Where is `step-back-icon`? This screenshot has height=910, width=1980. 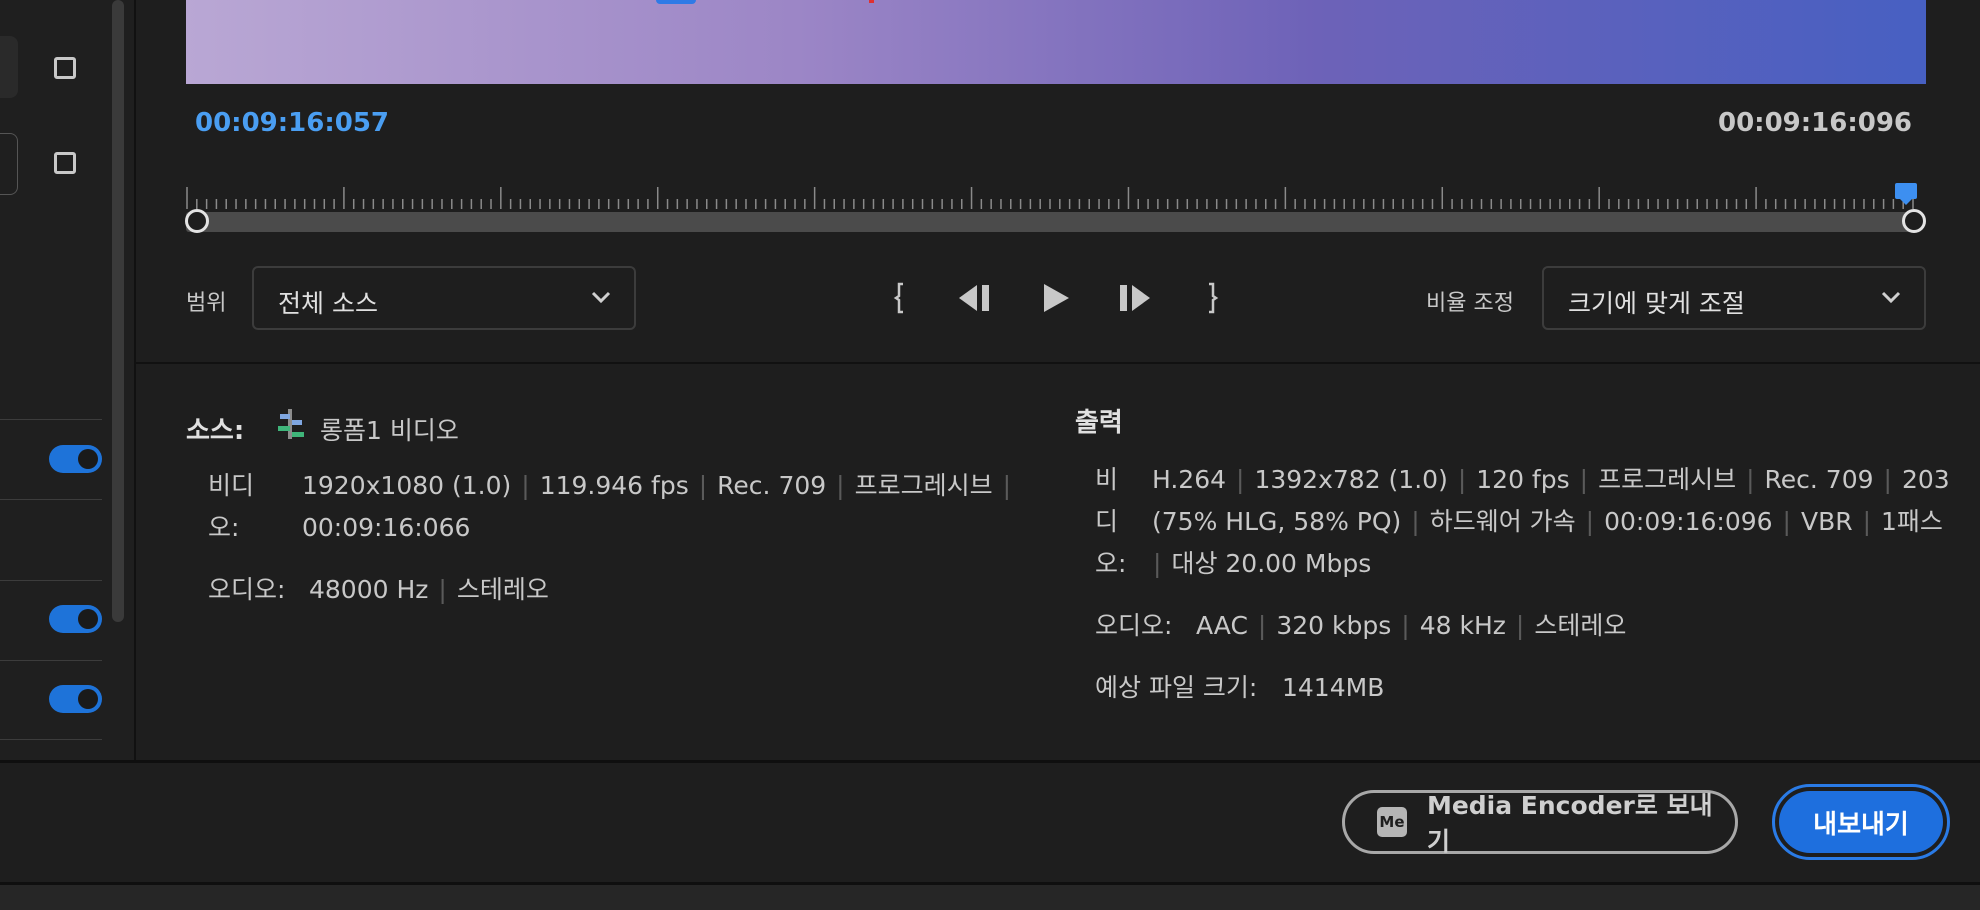
step-back-icon is located at coordinates (974, 298).